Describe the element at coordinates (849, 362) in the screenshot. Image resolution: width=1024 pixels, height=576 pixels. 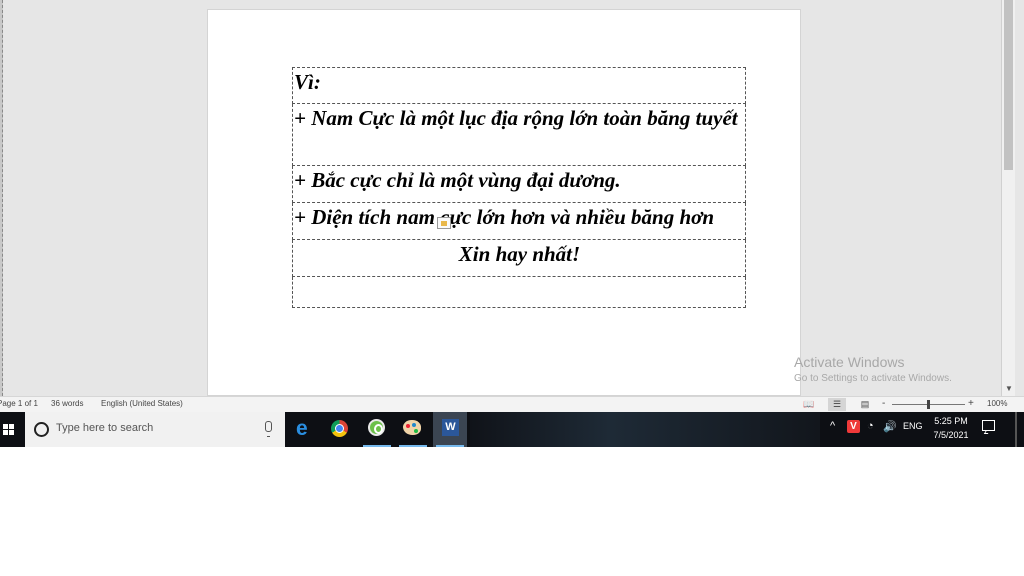
I see `activate-title: Activate Windows` at that location.